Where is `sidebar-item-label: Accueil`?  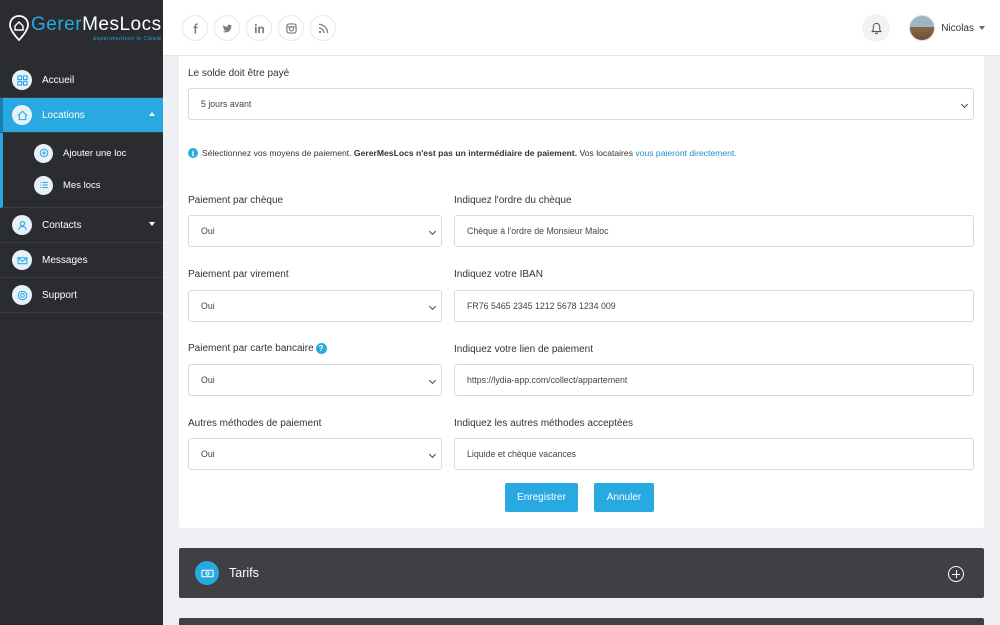 sidebar-item-label: Accueil is located at coordinates (58, 80).